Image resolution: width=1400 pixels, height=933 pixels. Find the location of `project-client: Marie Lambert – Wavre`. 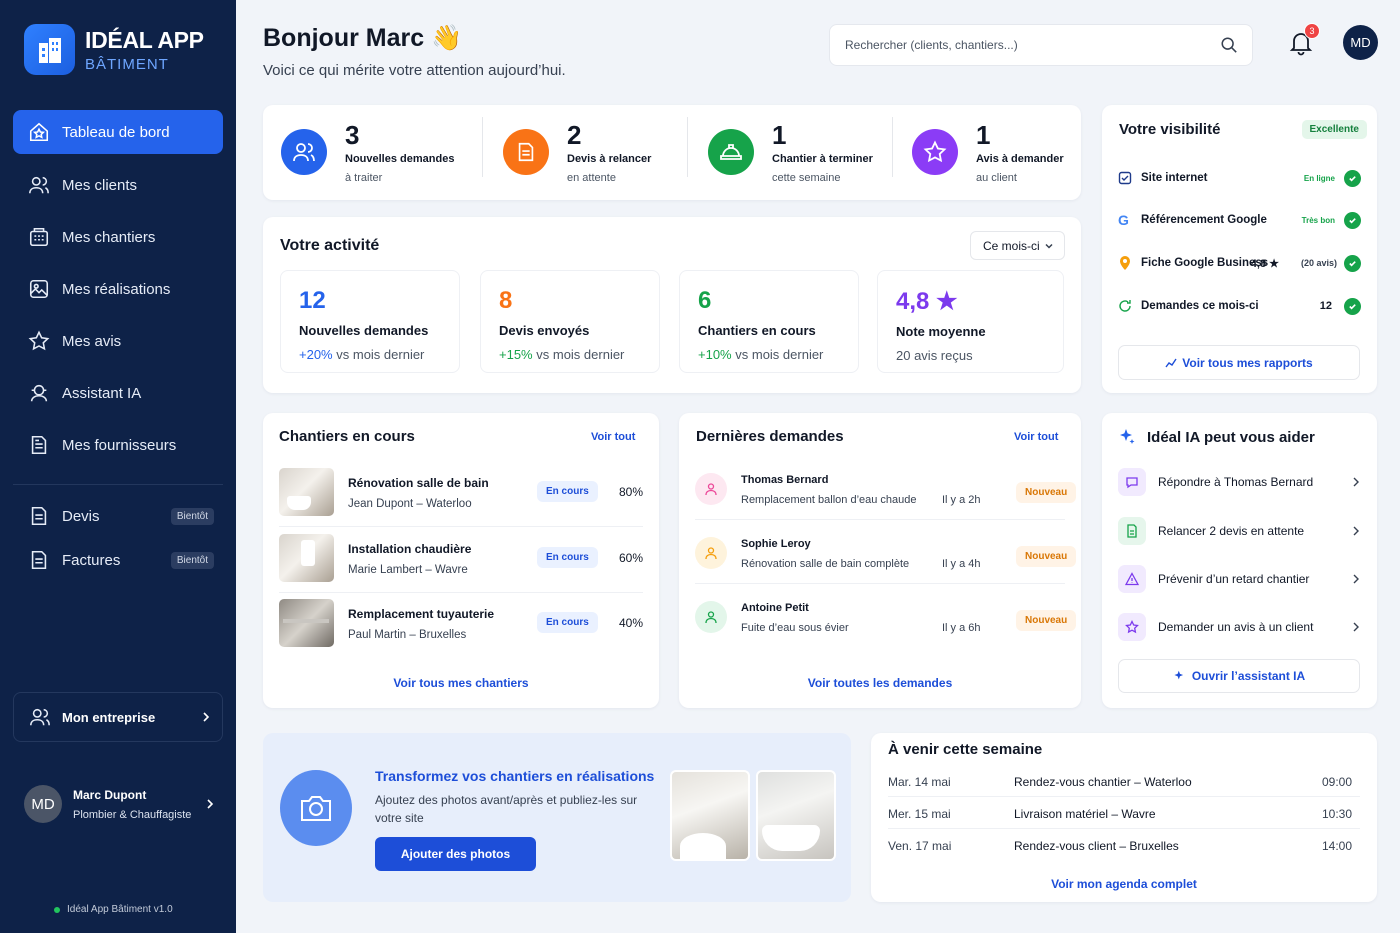

project-client: Marie Lambert – Wavre is located at coordinates (408, 570).